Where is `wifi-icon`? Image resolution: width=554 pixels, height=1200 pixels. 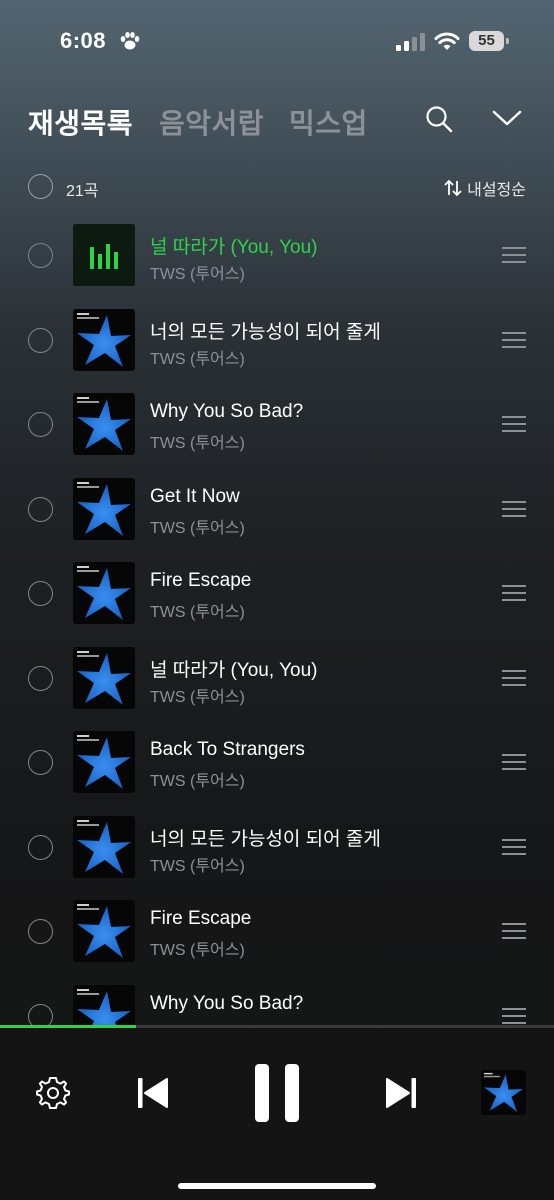 wifi-icon is located at coordinates (447, 41).